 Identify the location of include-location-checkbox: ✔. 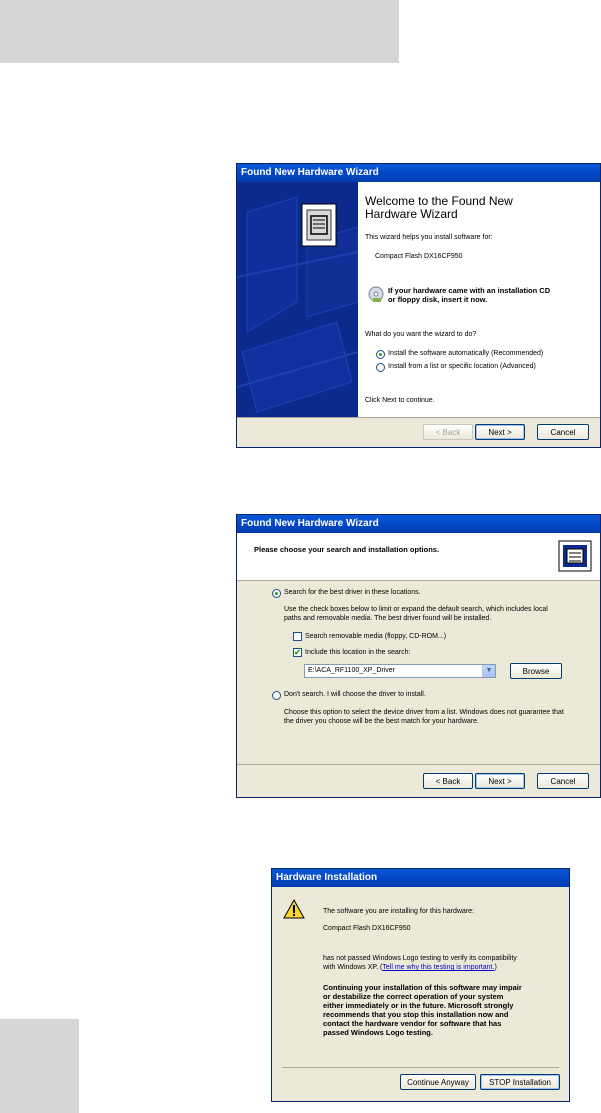
(297, 652).